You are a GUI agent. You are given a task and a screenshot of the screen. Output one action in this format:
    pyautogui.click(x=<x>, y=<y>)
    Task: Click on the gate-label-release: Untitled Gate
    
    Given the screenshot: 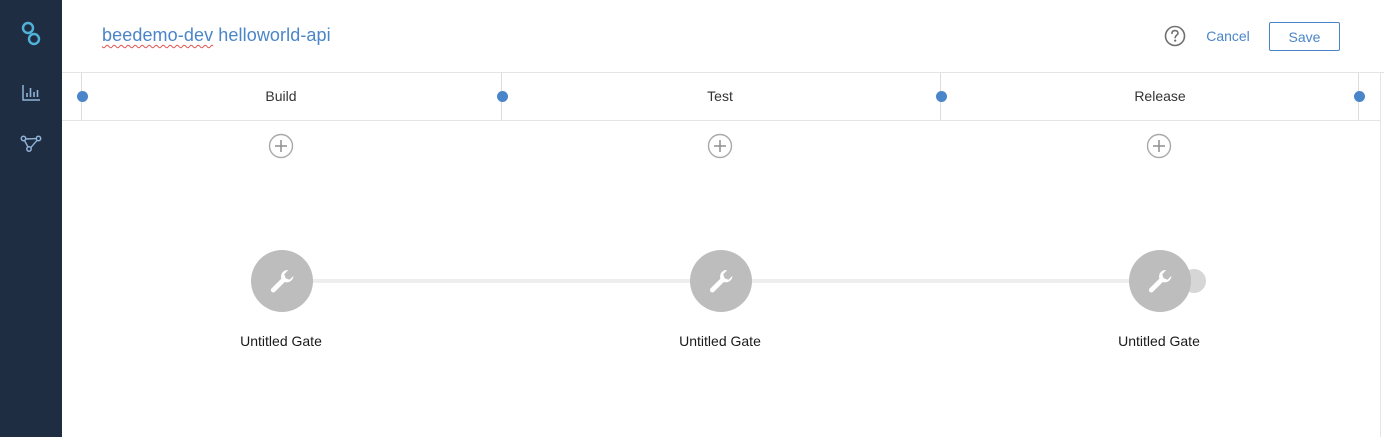 What is the action you would take?
    pyautogui.click(x=1159, y=341)
    